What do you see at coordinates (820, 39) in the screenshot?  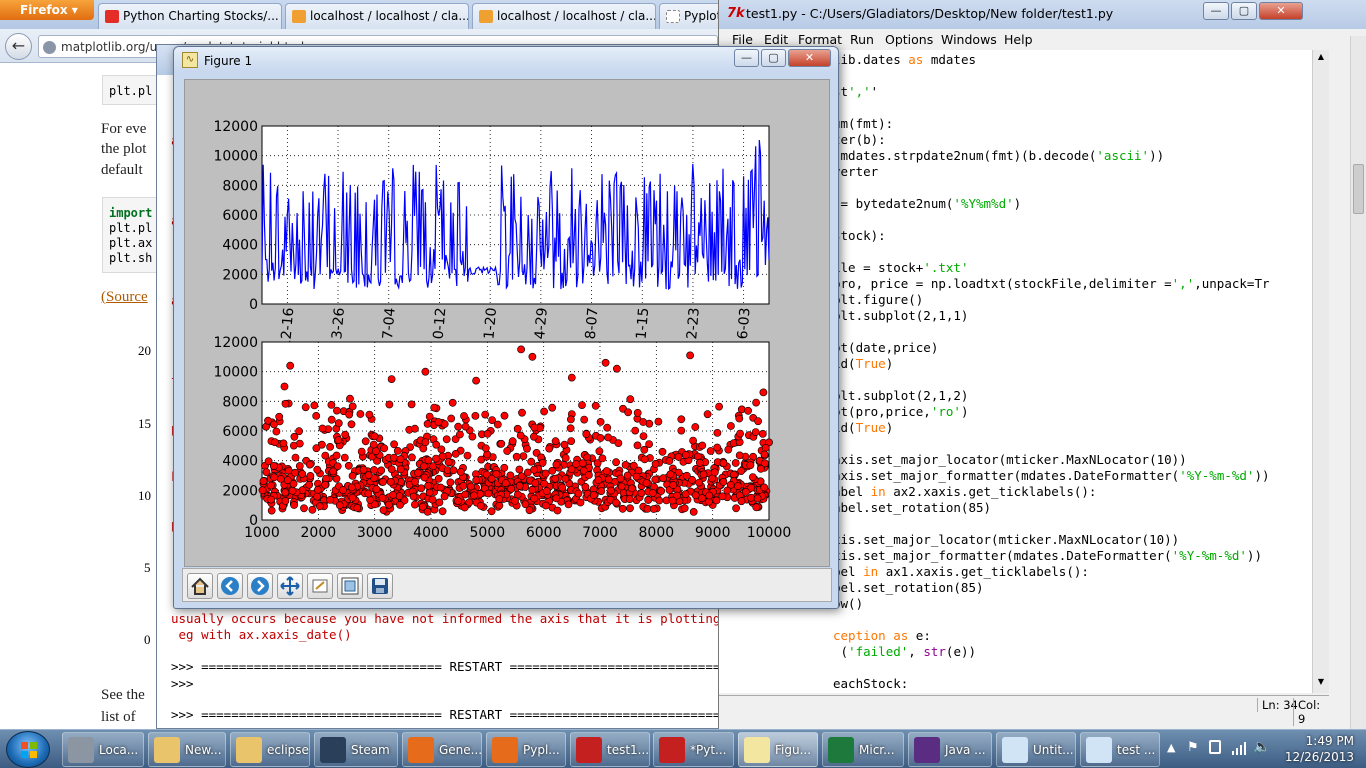 I see `menu-format: Format` at bounding box center [820, 39].